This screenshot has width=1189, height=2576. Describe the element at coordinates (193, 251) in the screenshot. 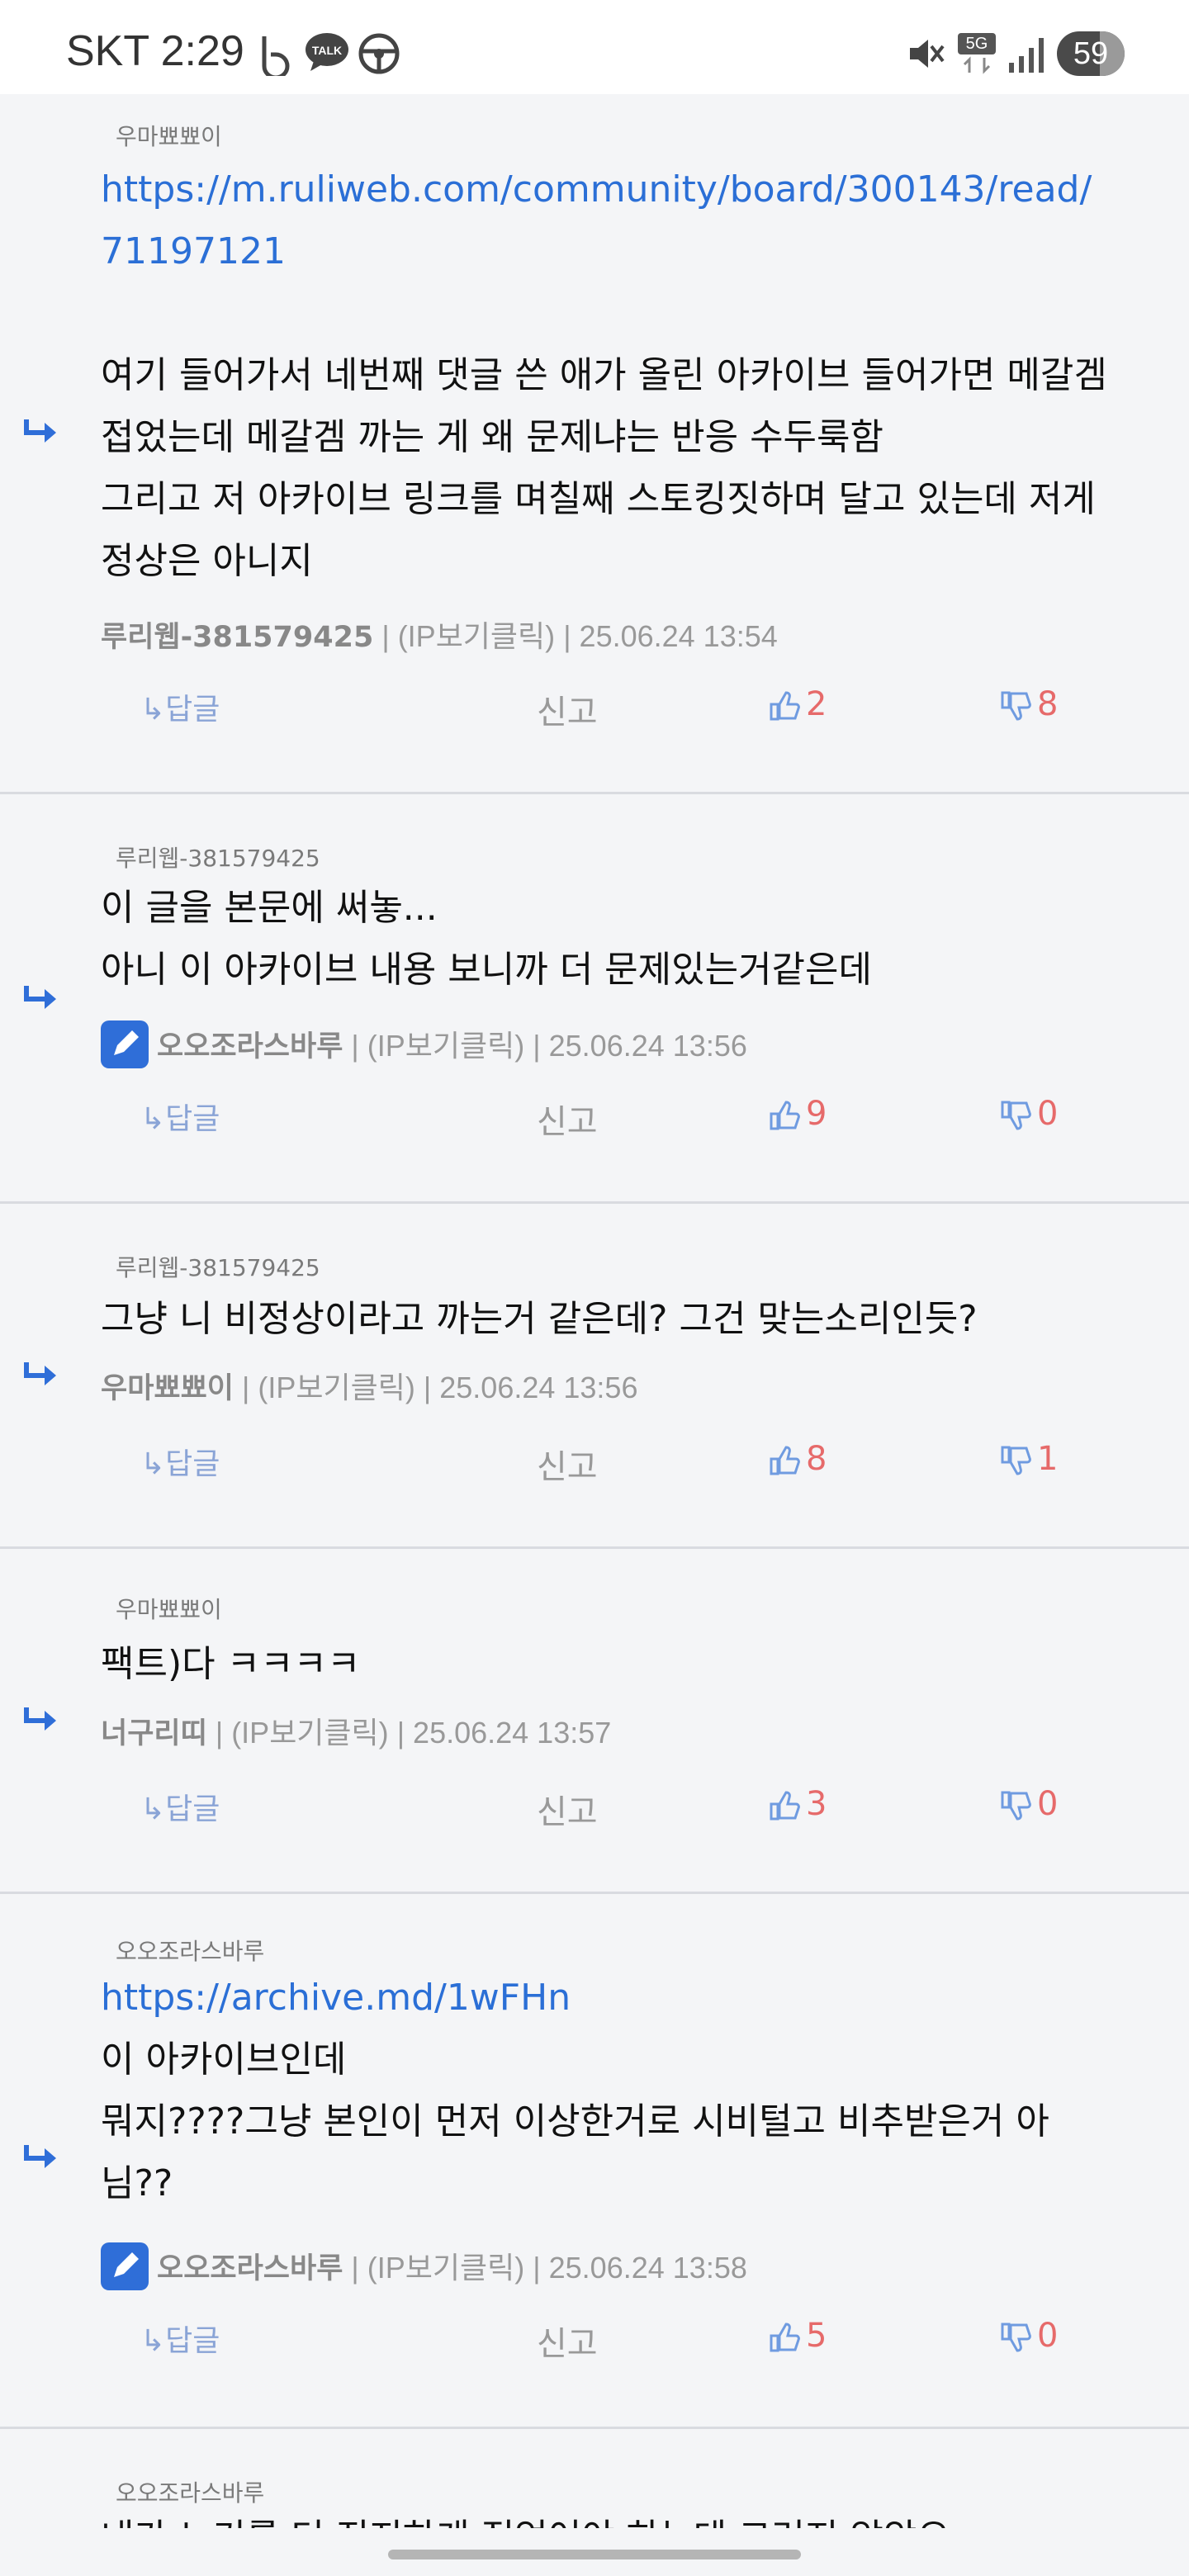

I see `link-line: 71197121` at that location.